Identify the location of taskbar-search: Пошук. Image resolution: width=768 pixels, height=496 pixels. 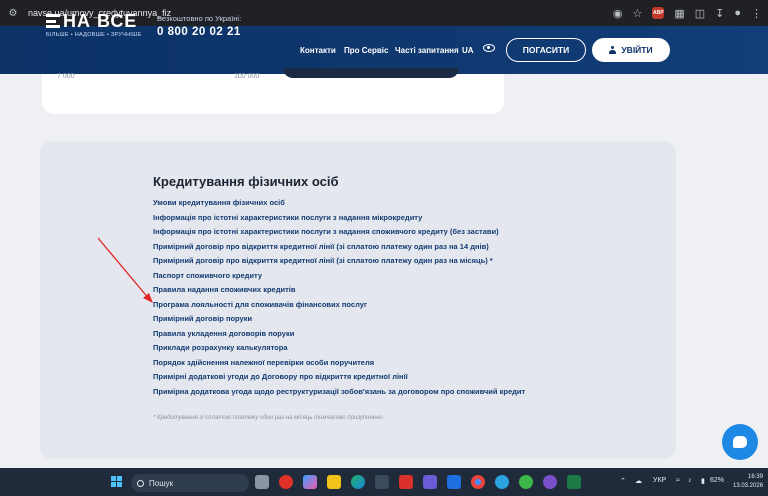
(190, 483).